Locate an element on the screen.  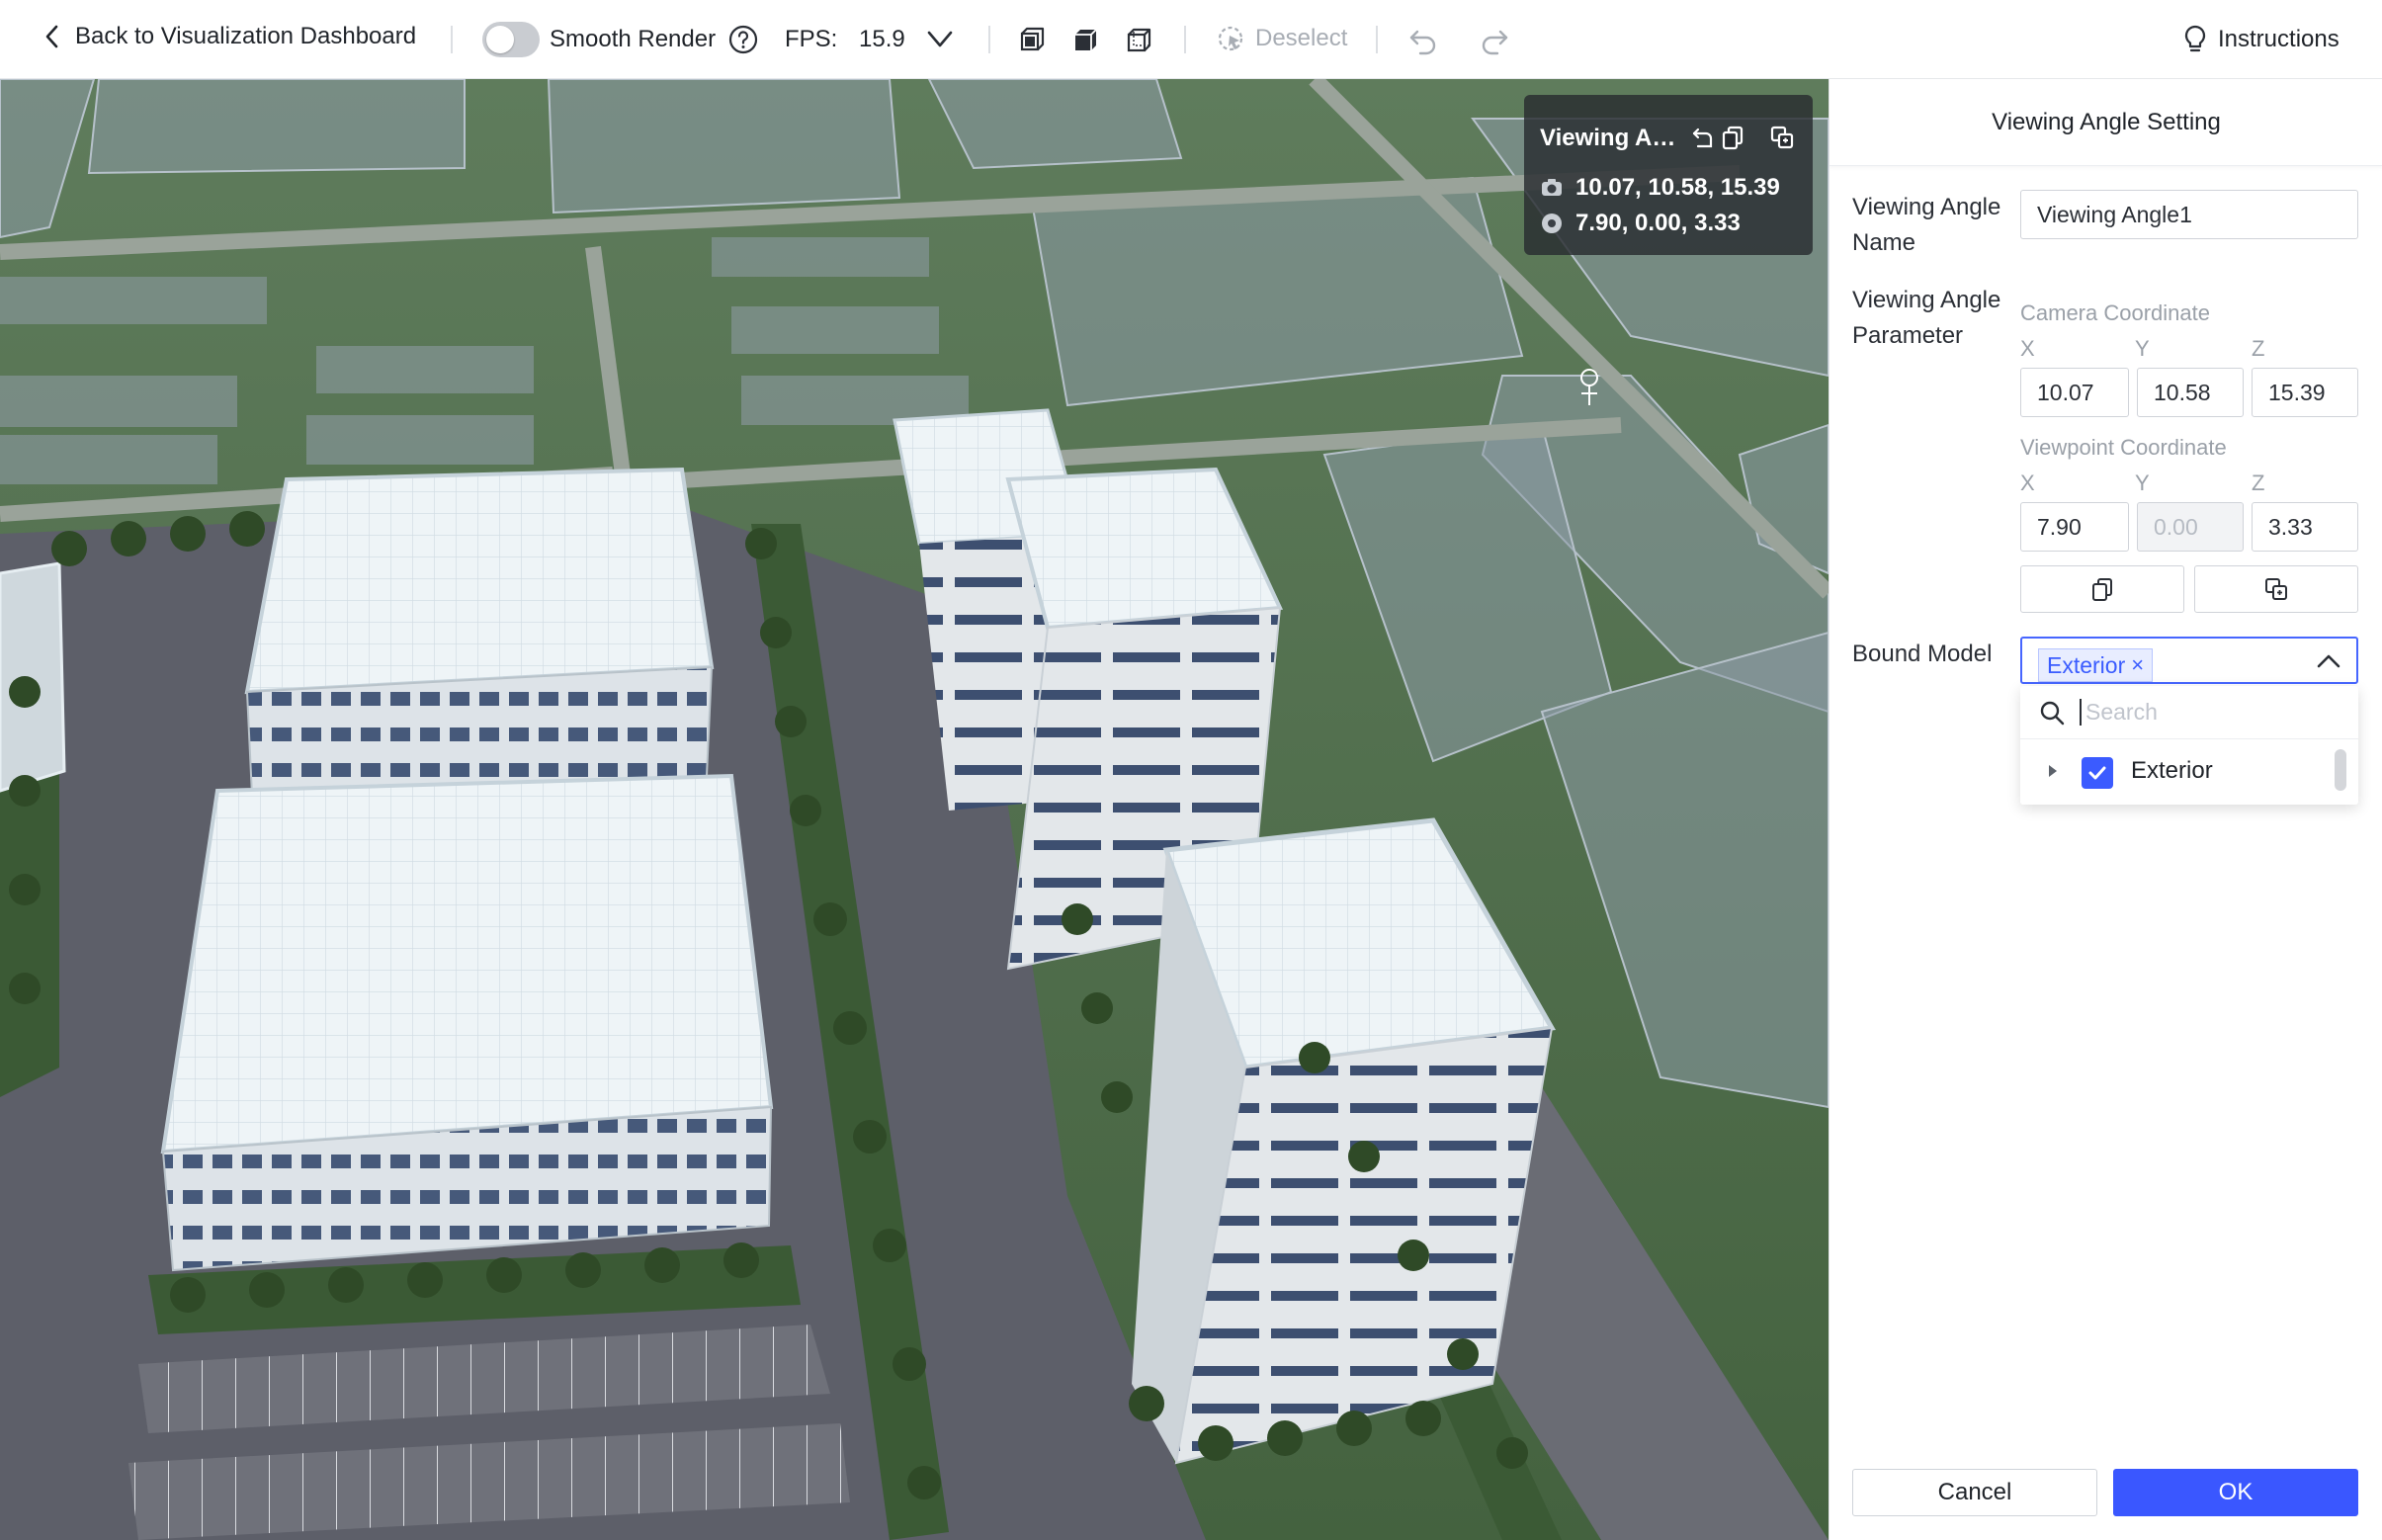
fps-value: 15.9 is located at coordinates (882, 39).